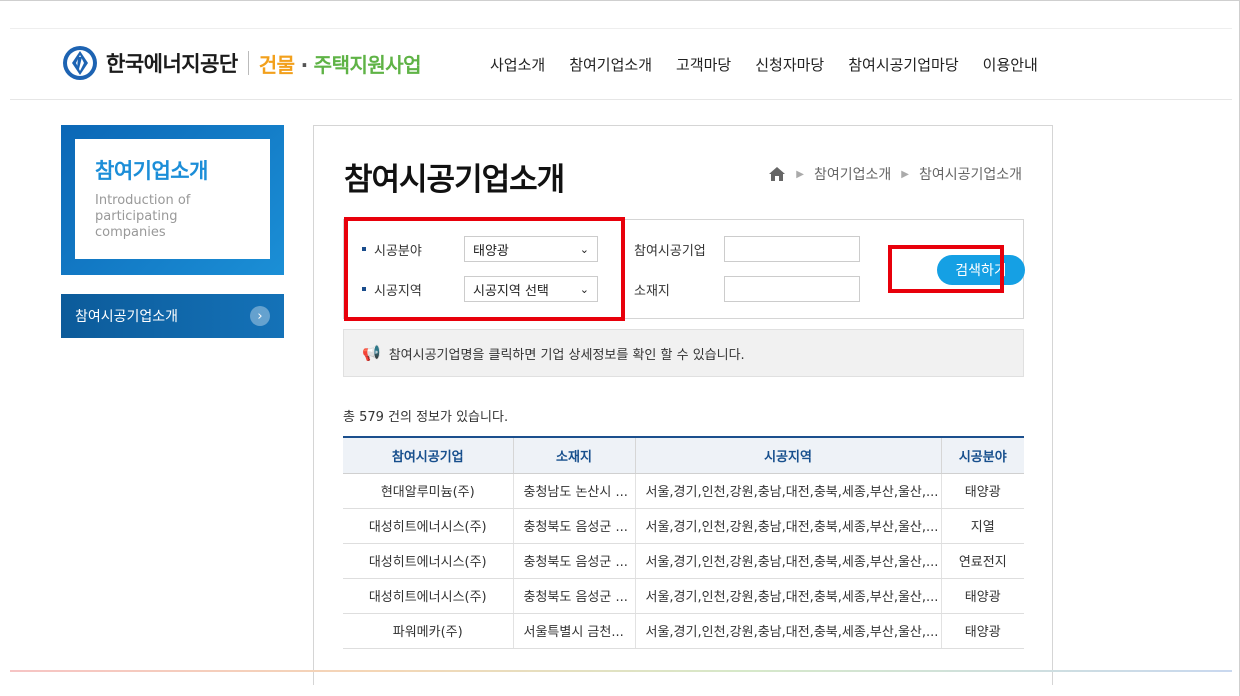 The height and width of the screenshot is (696, 1240). I want to click on notice-banner: 📢 참여시공기업명을 클릭하면 기업 상세정보를 확인 할 수 있습니다., so click(683, 353).